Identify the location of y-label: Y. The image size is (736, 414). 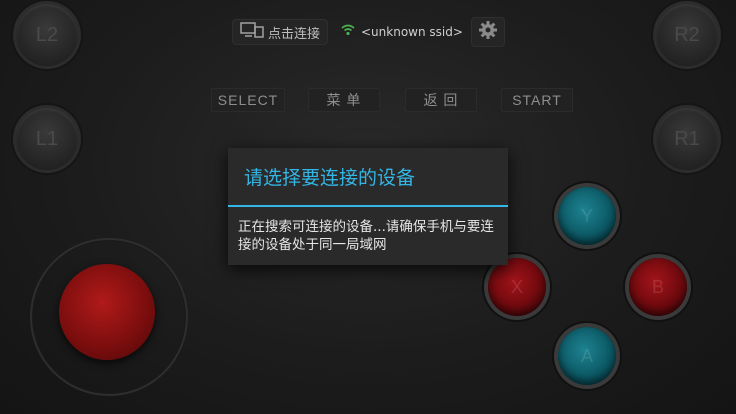
(586, 215).